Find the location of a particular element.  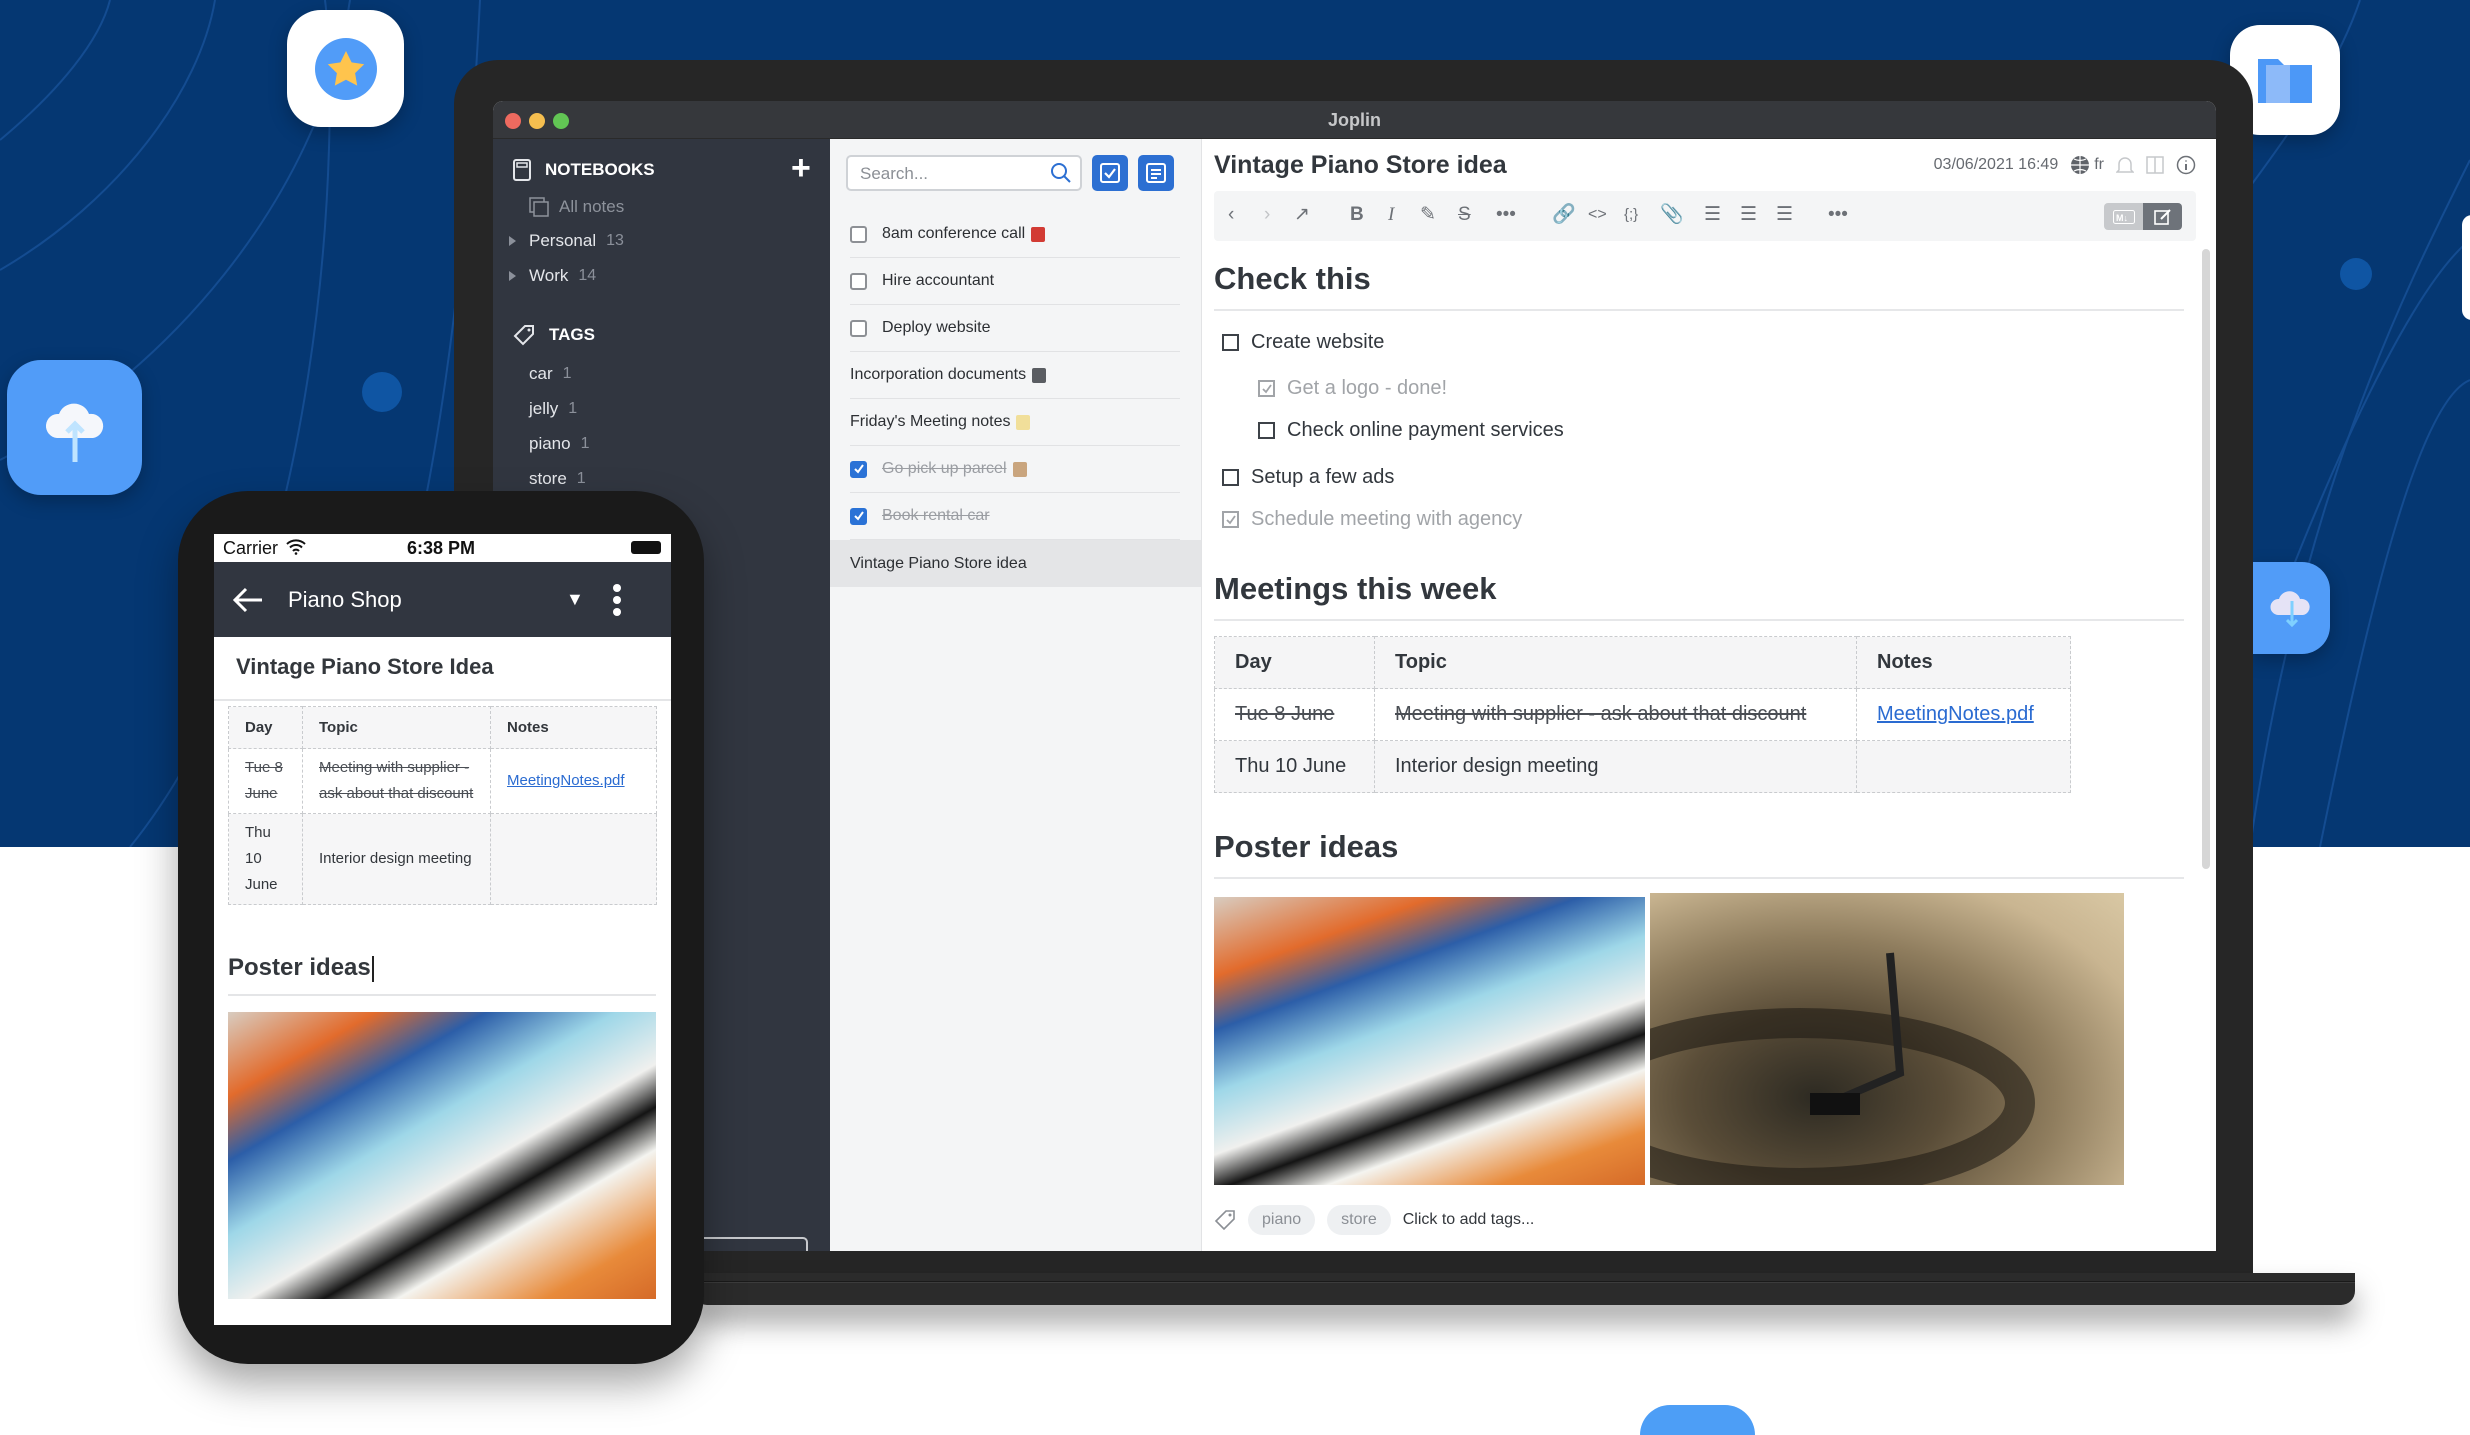

search-icon is located at coordinates (1061, 173).